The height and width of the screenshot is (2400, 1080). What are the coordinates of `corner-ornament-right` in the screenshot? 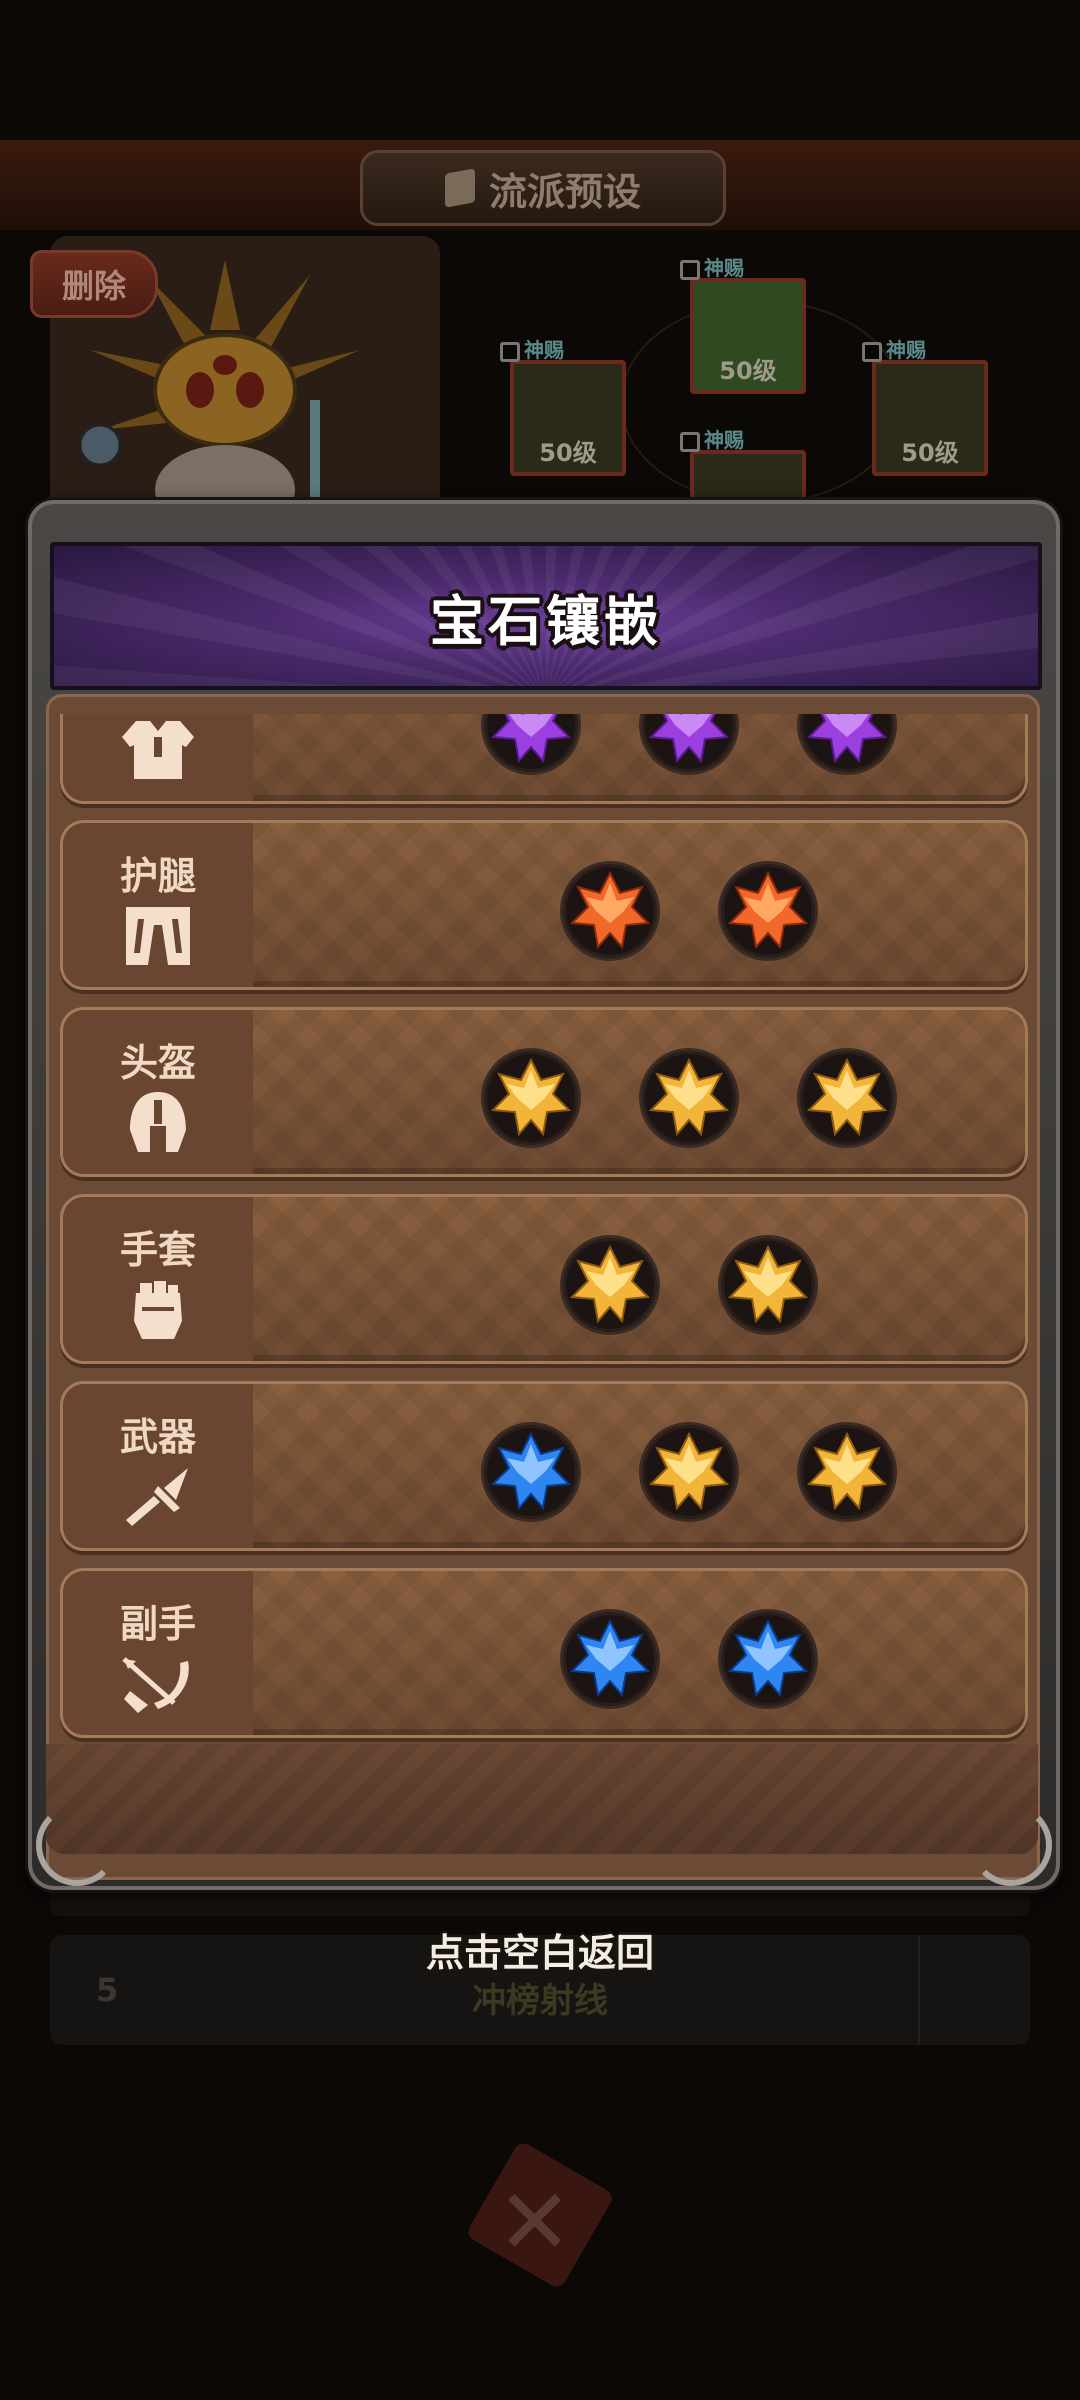 It's located at (1011, 1845).